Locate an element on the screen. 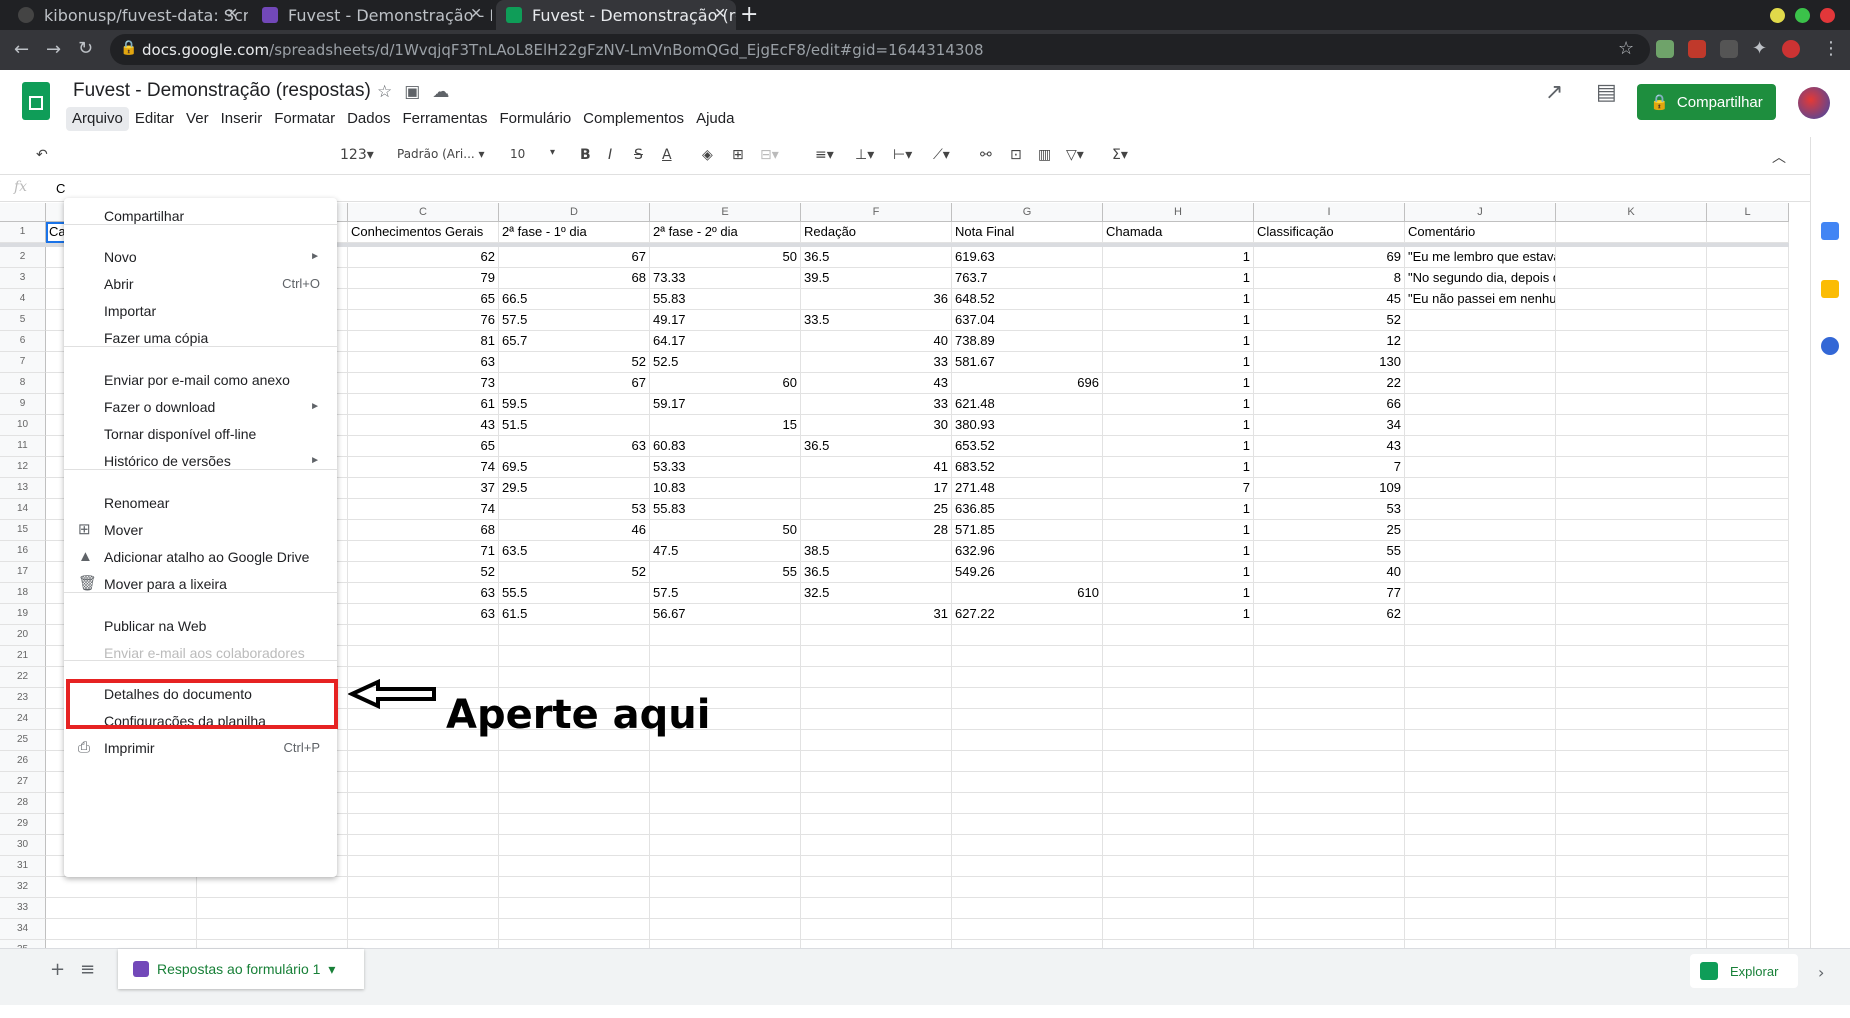  table-cell: 33 is located at coordinates (876, 404).